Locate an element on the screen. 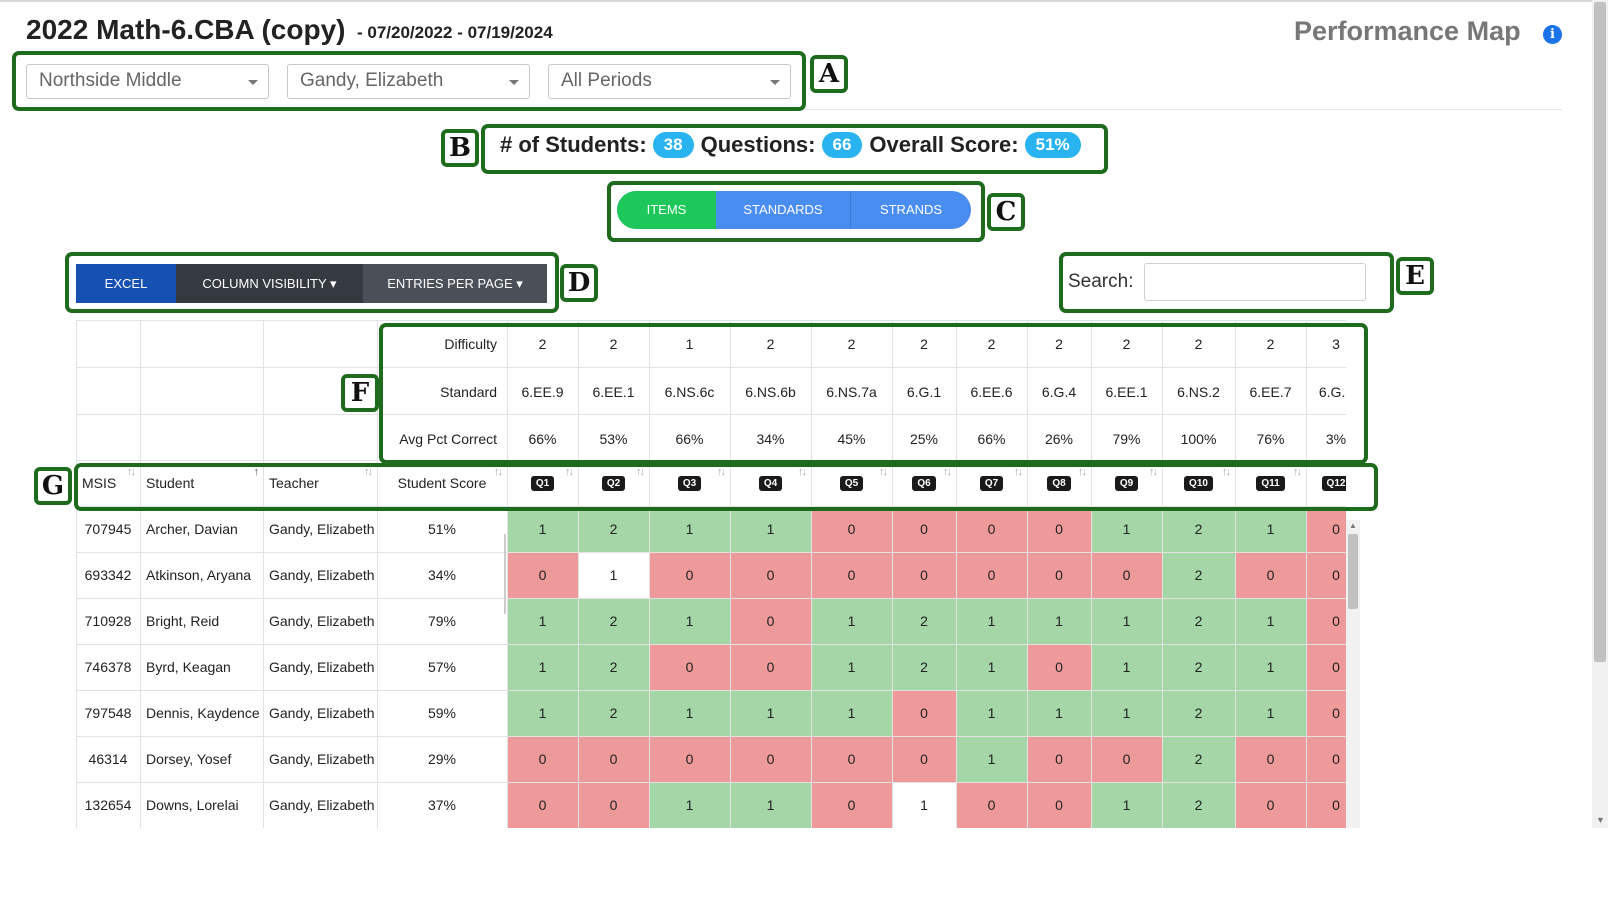 This screenshot has height=901, width=1608. column-header-teacher: Teacher ↑↓ is located at coordinates (320, 483).